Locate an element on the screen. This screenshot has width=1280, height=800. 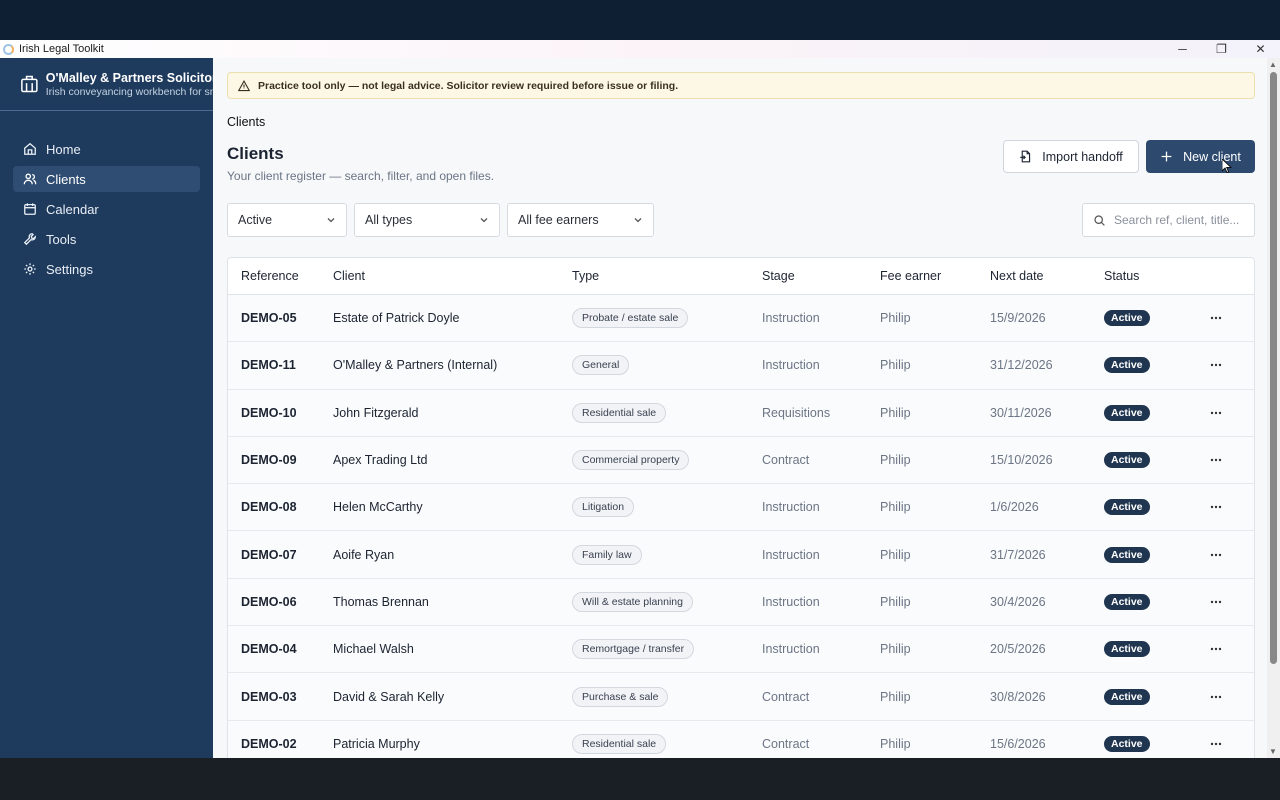
cell-type: Residential sale is located at coordinates (667, 412).